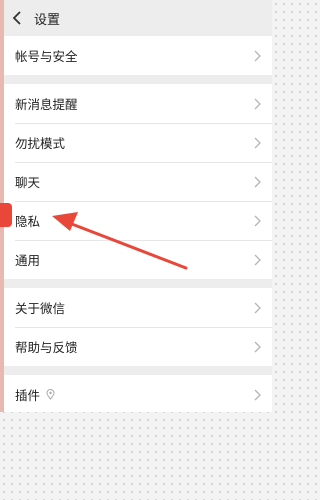  I want to click on settings-item-label: 插件, so click(28, 395).